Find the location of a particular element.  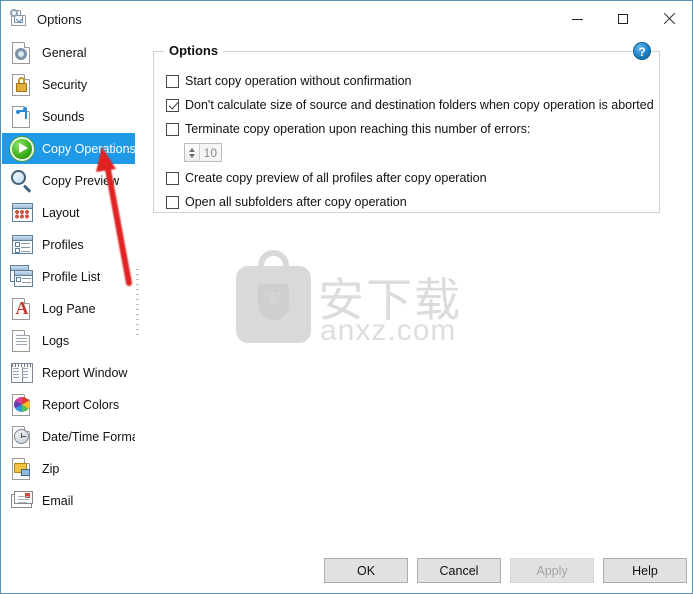

watermark-bag-icon is located at coordinates (273, 304).